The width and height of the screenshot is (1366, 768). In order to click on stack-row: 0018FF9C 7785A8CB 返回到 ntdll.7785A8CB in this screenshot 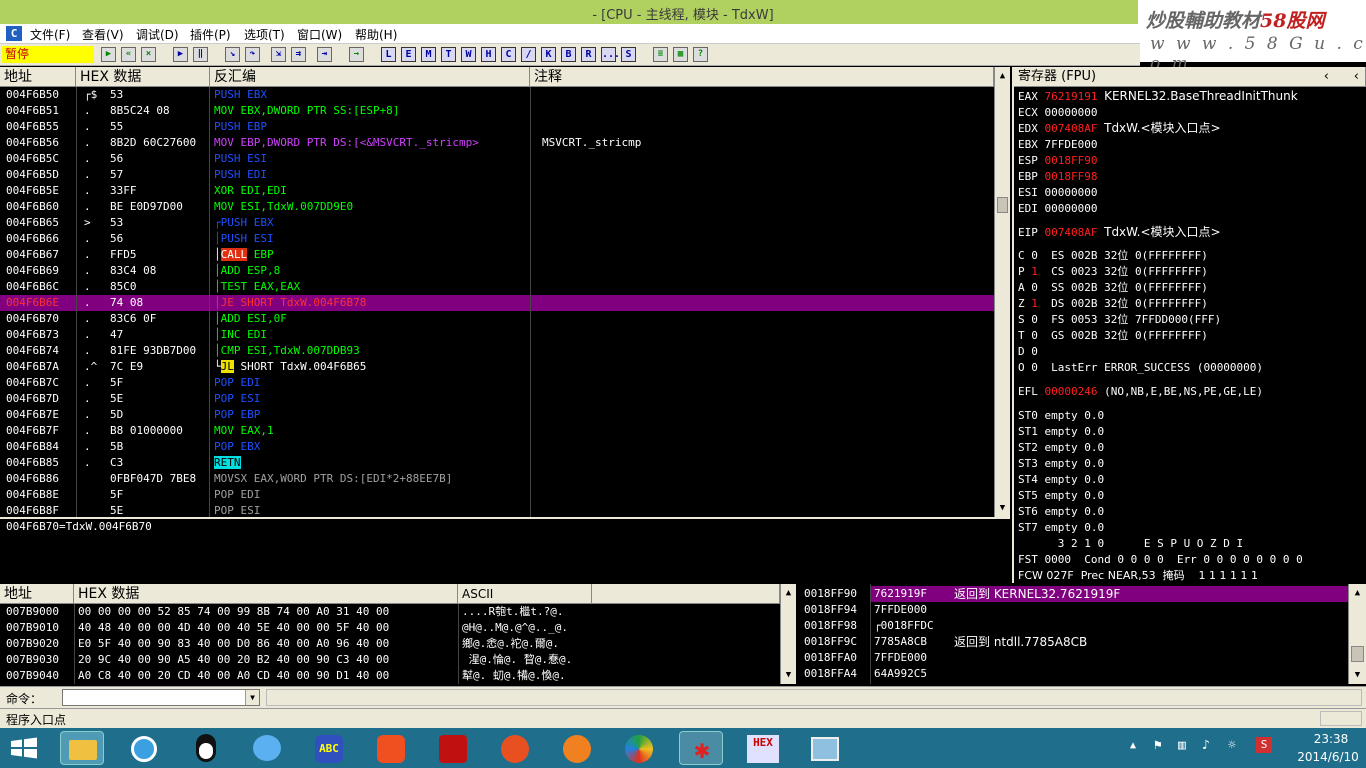, I will do `click(1073, 642)`.